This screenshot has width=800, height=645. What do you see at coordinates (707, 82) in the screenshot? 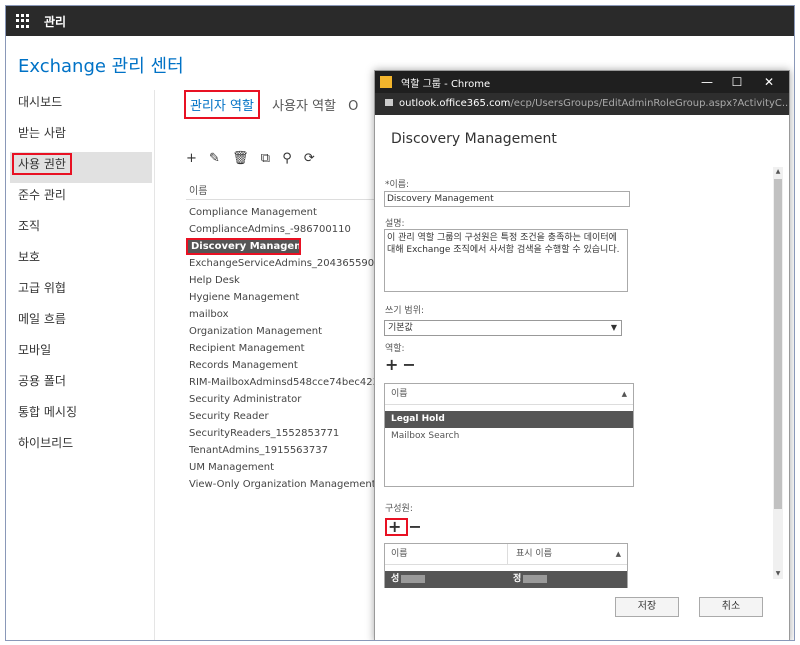
I see `minimize-button: —` at bounding box center [707, 82].